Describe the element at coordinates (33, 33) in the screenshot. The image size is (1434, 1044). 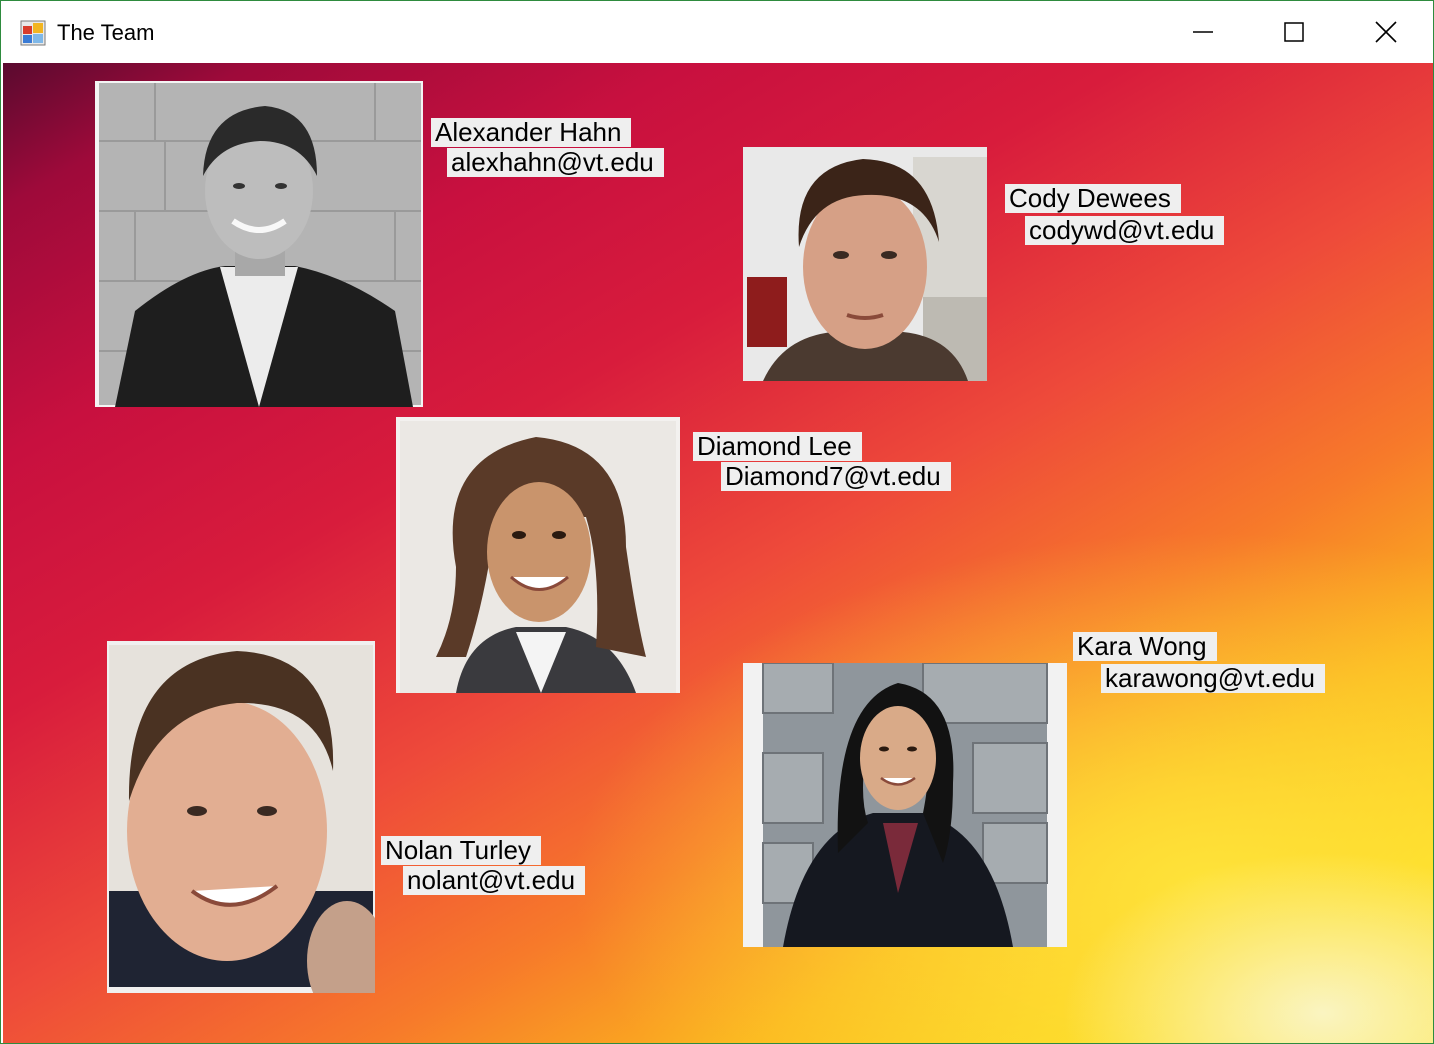
I see `app-window-icon` at that location.